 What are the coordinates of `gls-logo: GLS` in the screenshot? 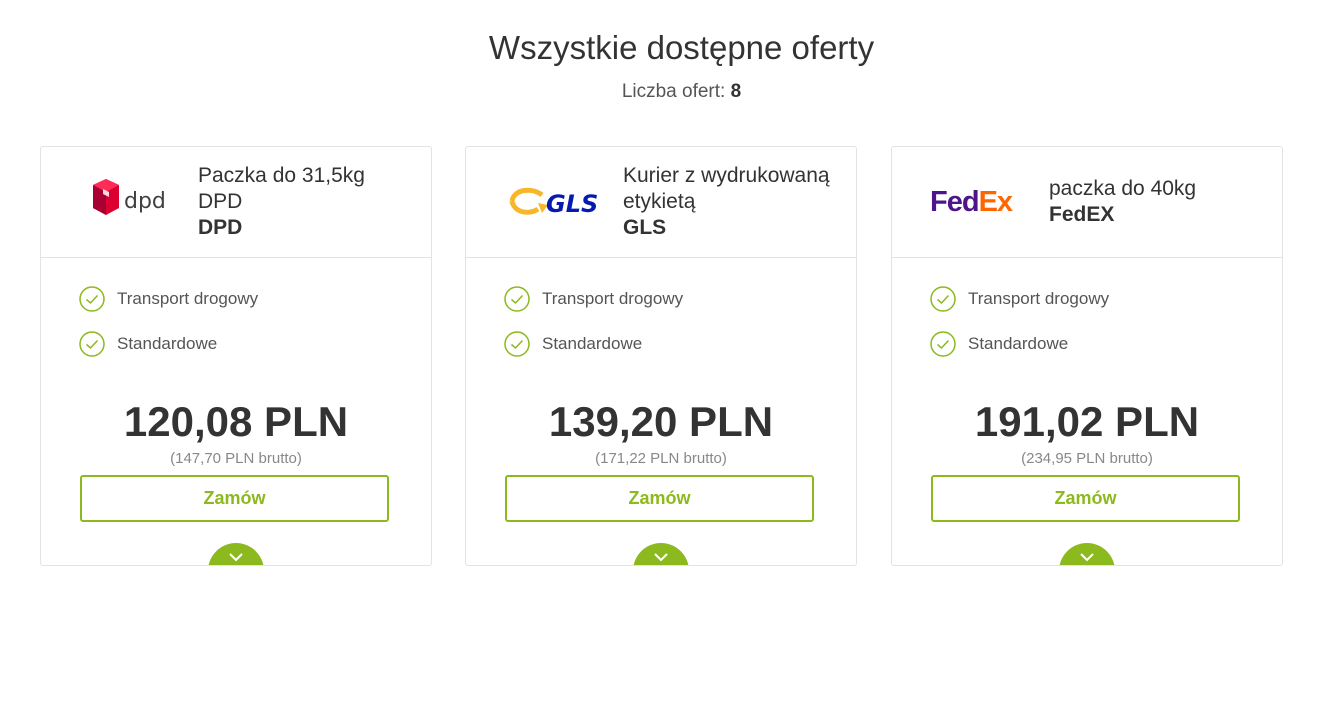 It's located at (559, 202).